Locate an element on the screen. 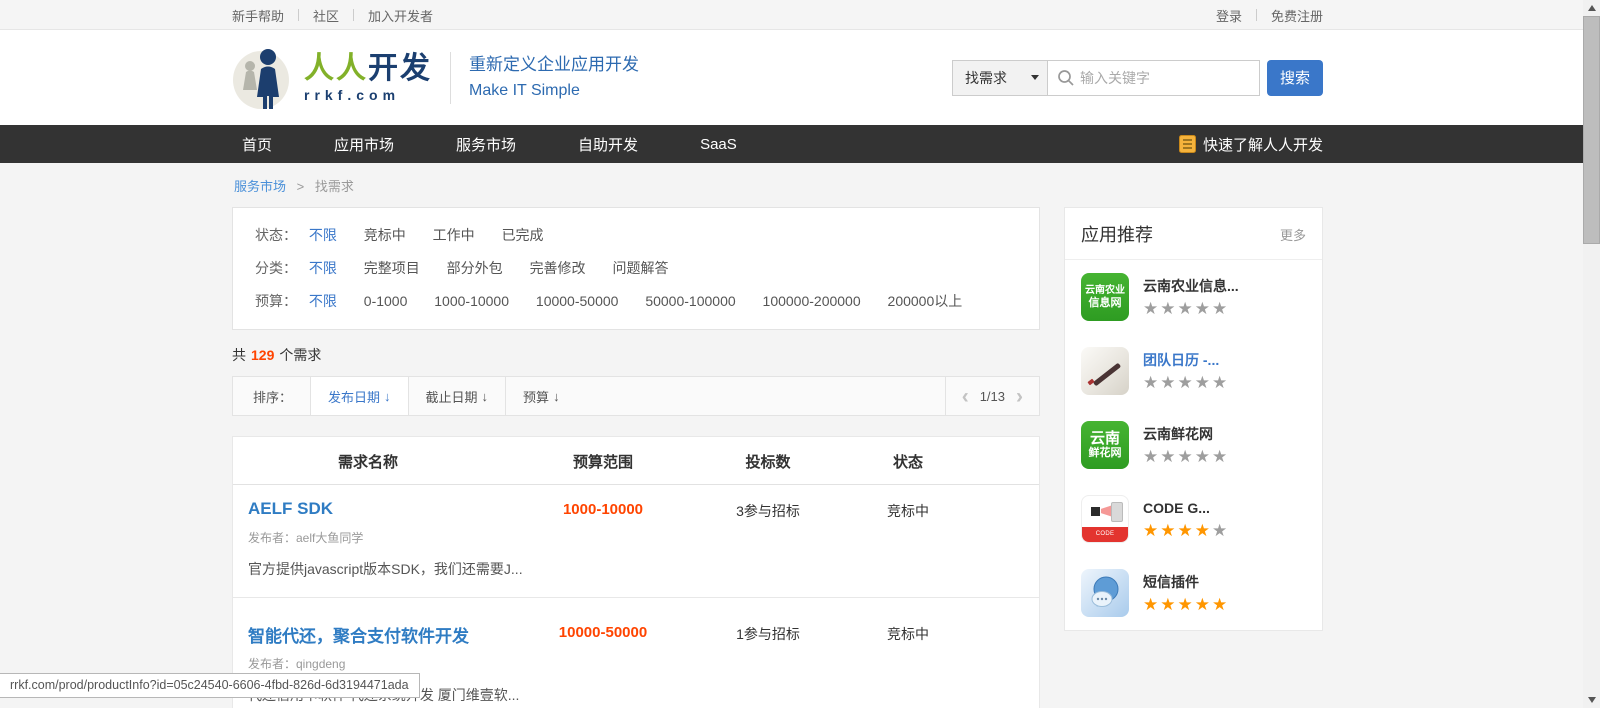  demand-title-link: 智能代还，聚合支付软件开发 is located at coordinates (368, 634).